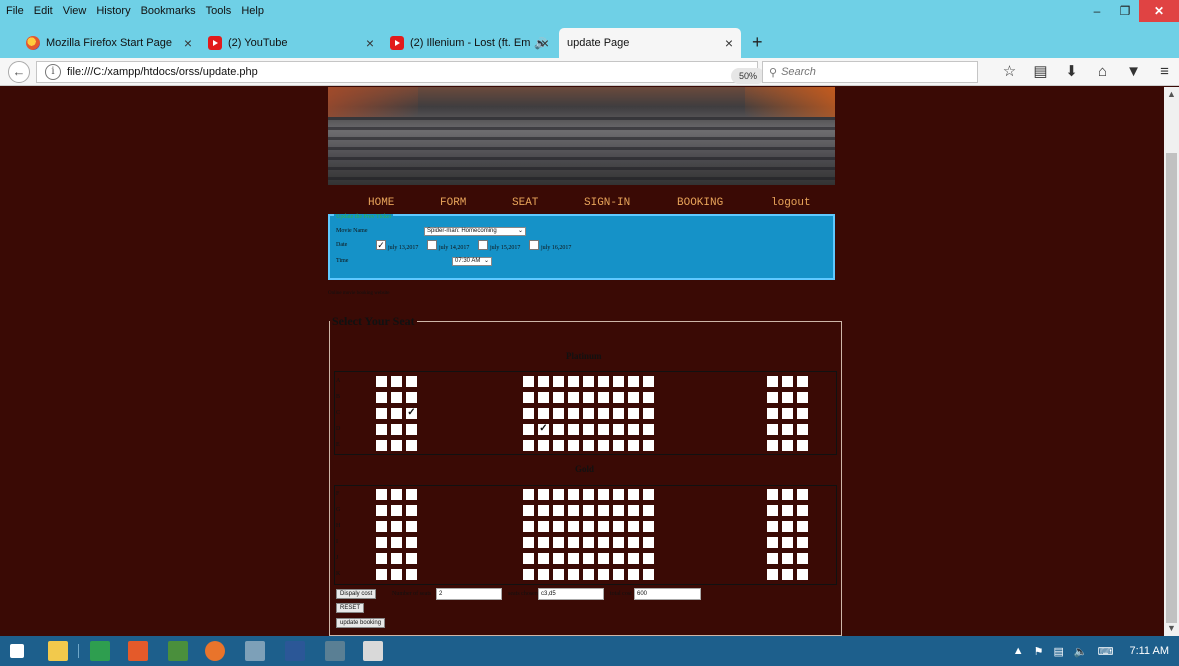 This screenshot has height=666, width=1179. I want to click on tab-firefox-start: Mozilla Firefox Start Page ×, so click(109, 43).